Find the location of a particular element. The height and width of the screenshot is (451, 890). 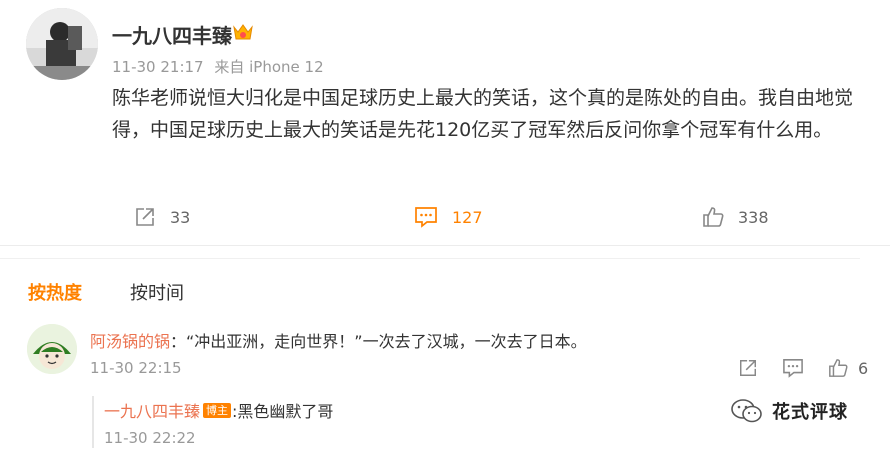

comment-content: 阿汤锅的锅：“冲出亚洲，走向世界！”一次去了汉城，一次去了日本。 is located at coordinates (338, 340).